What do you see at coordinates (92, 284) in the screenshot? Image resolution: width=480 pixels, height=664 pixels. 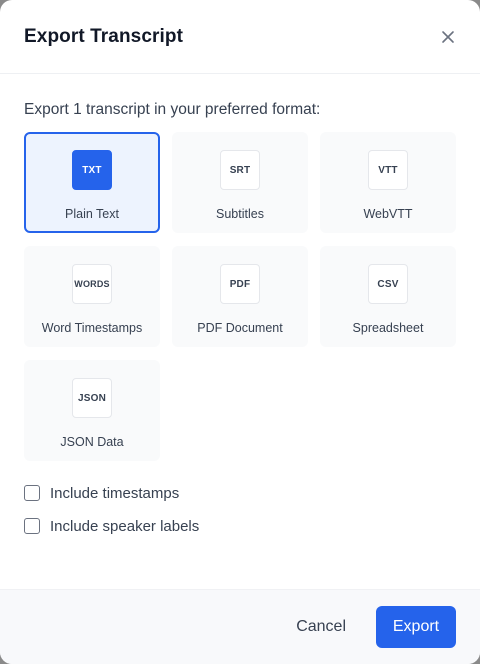 I see `words-file-icon: WORDS` at bounding box center [92, 284].